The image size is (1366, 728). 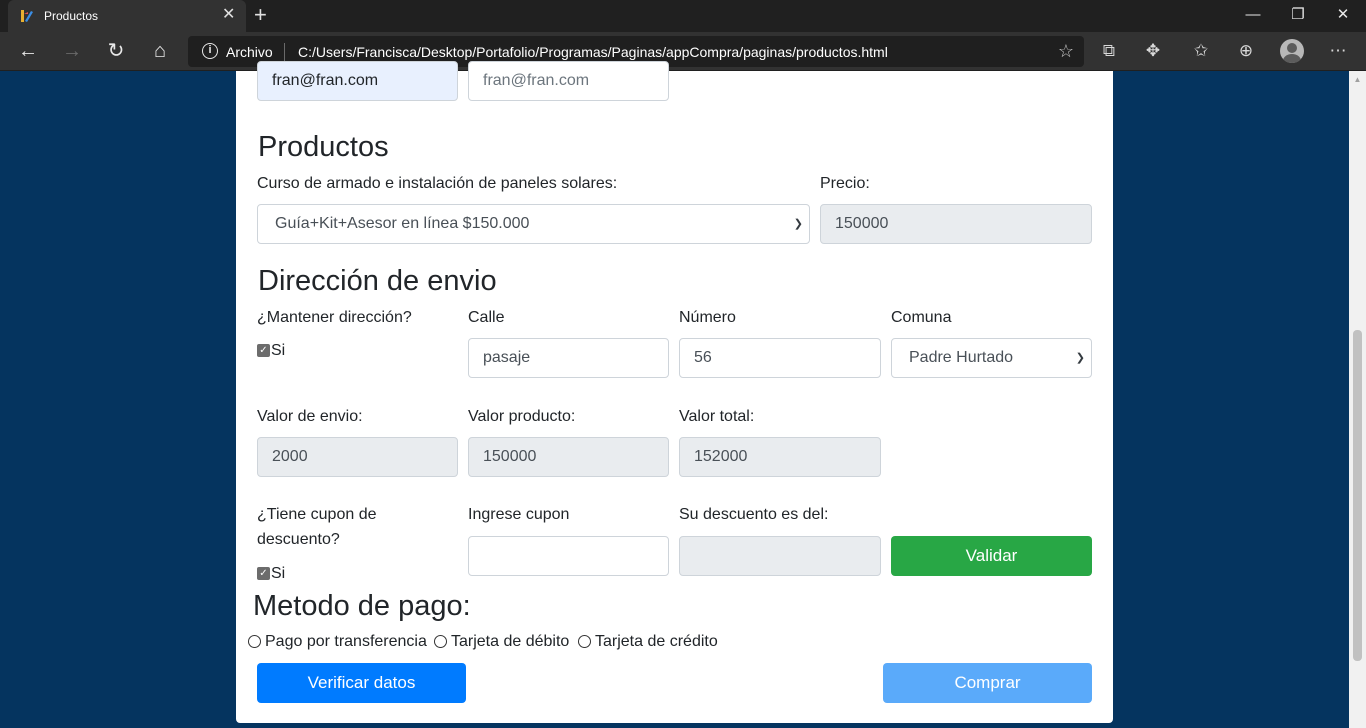 What do you see at coordinates (362, 606) in the screenshot?
I see `payment-heading: Metodo de pago:` at bounding box center [362, 606].